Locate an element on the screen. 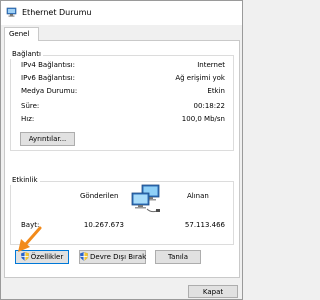 The image size is (320, 300). title-bar: Ethernet Durumu is located at coordinates (121, 13).